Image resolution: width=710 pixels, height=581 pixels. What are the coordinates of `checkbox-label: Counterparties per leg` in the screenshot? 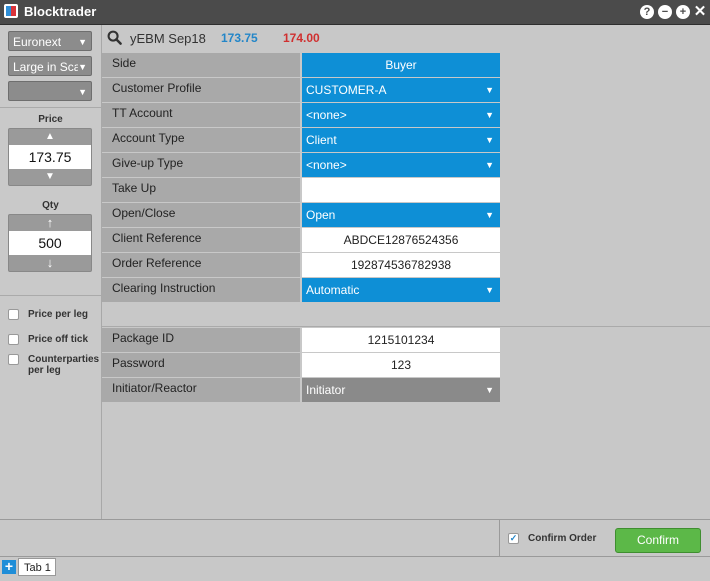 It's located at (64, 365).